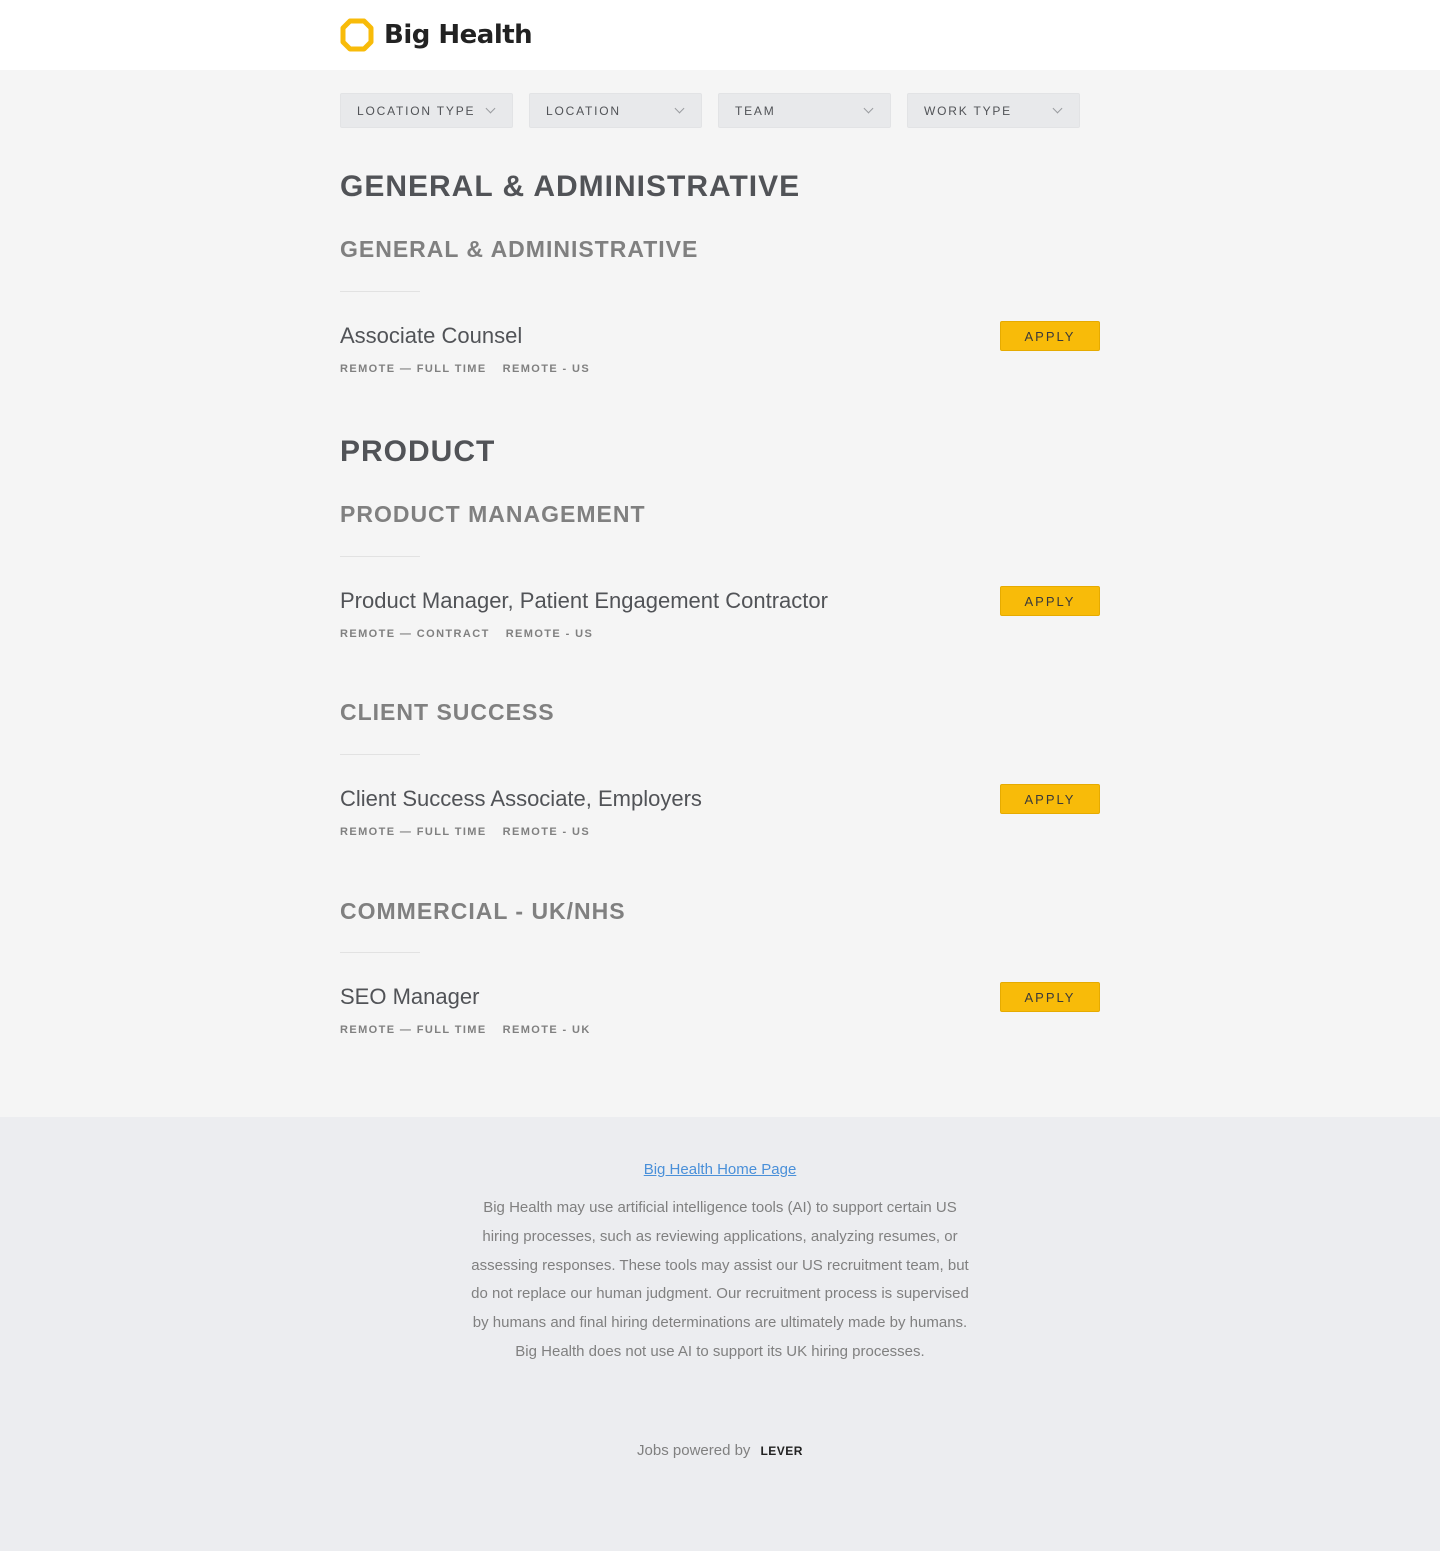 The width and height of the screenshot is (1440, 1551). Describe the element at coordinates (720, 1169) in the screenshot. I see `home-page-link: Big Health Home Page` at that location.